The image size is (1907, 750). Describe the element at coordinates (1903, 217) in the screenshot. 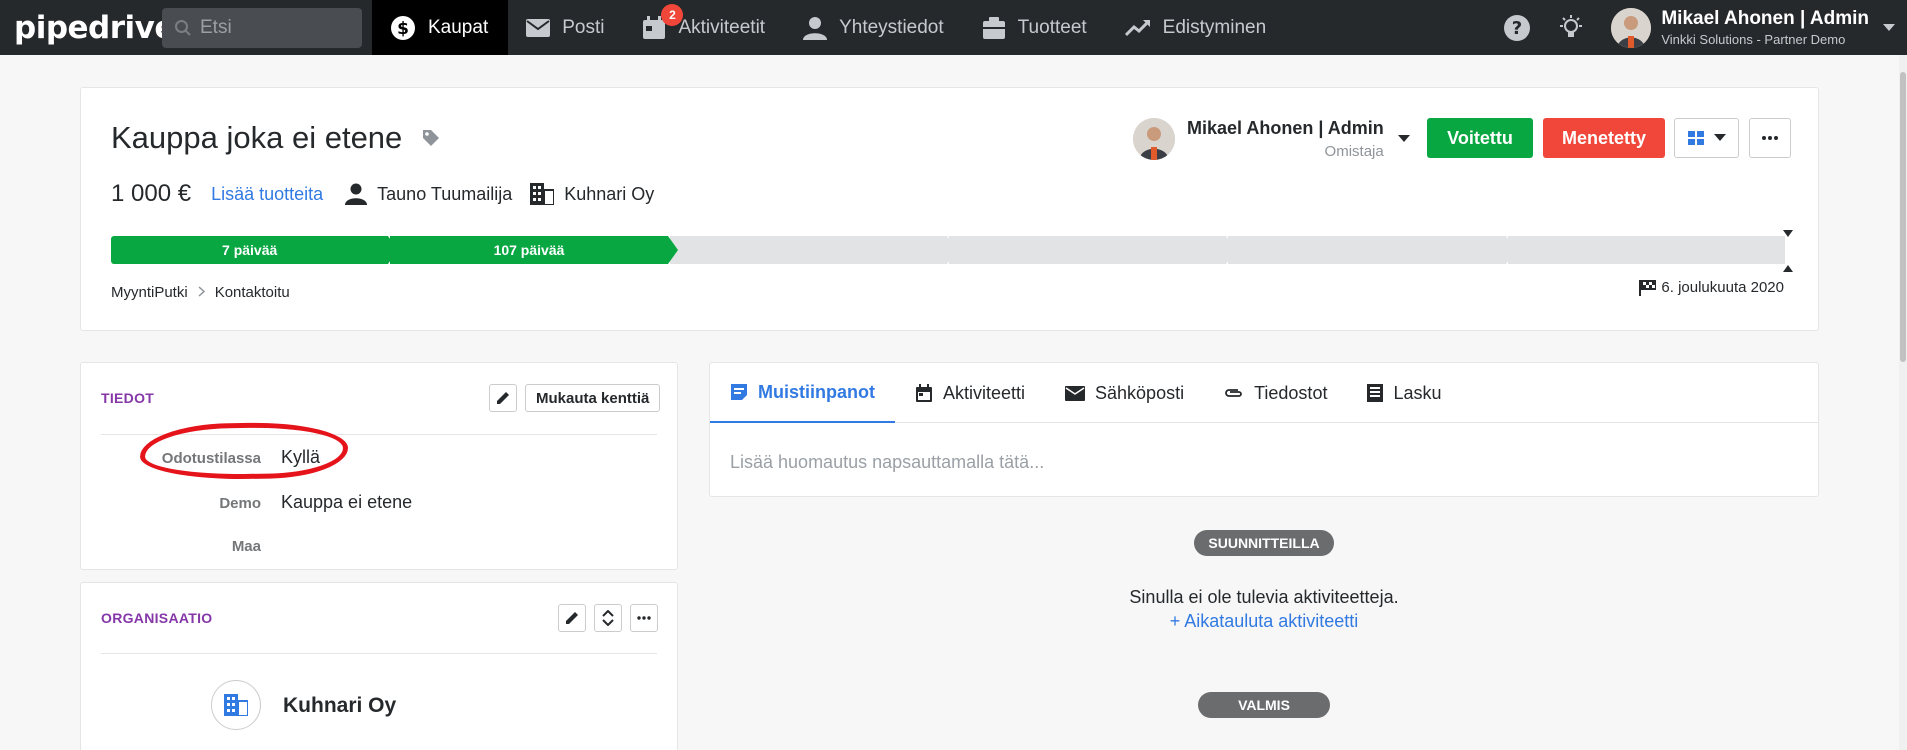

I see `scrollbar-thumb` at that location.